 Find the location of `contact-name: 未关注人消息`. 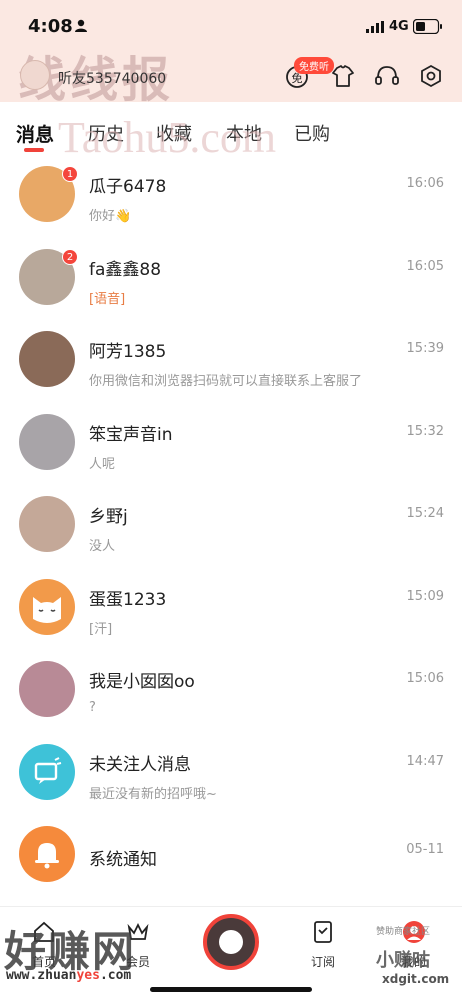

contact-name: 未关注人消息 is located at coordinates (140, 764).